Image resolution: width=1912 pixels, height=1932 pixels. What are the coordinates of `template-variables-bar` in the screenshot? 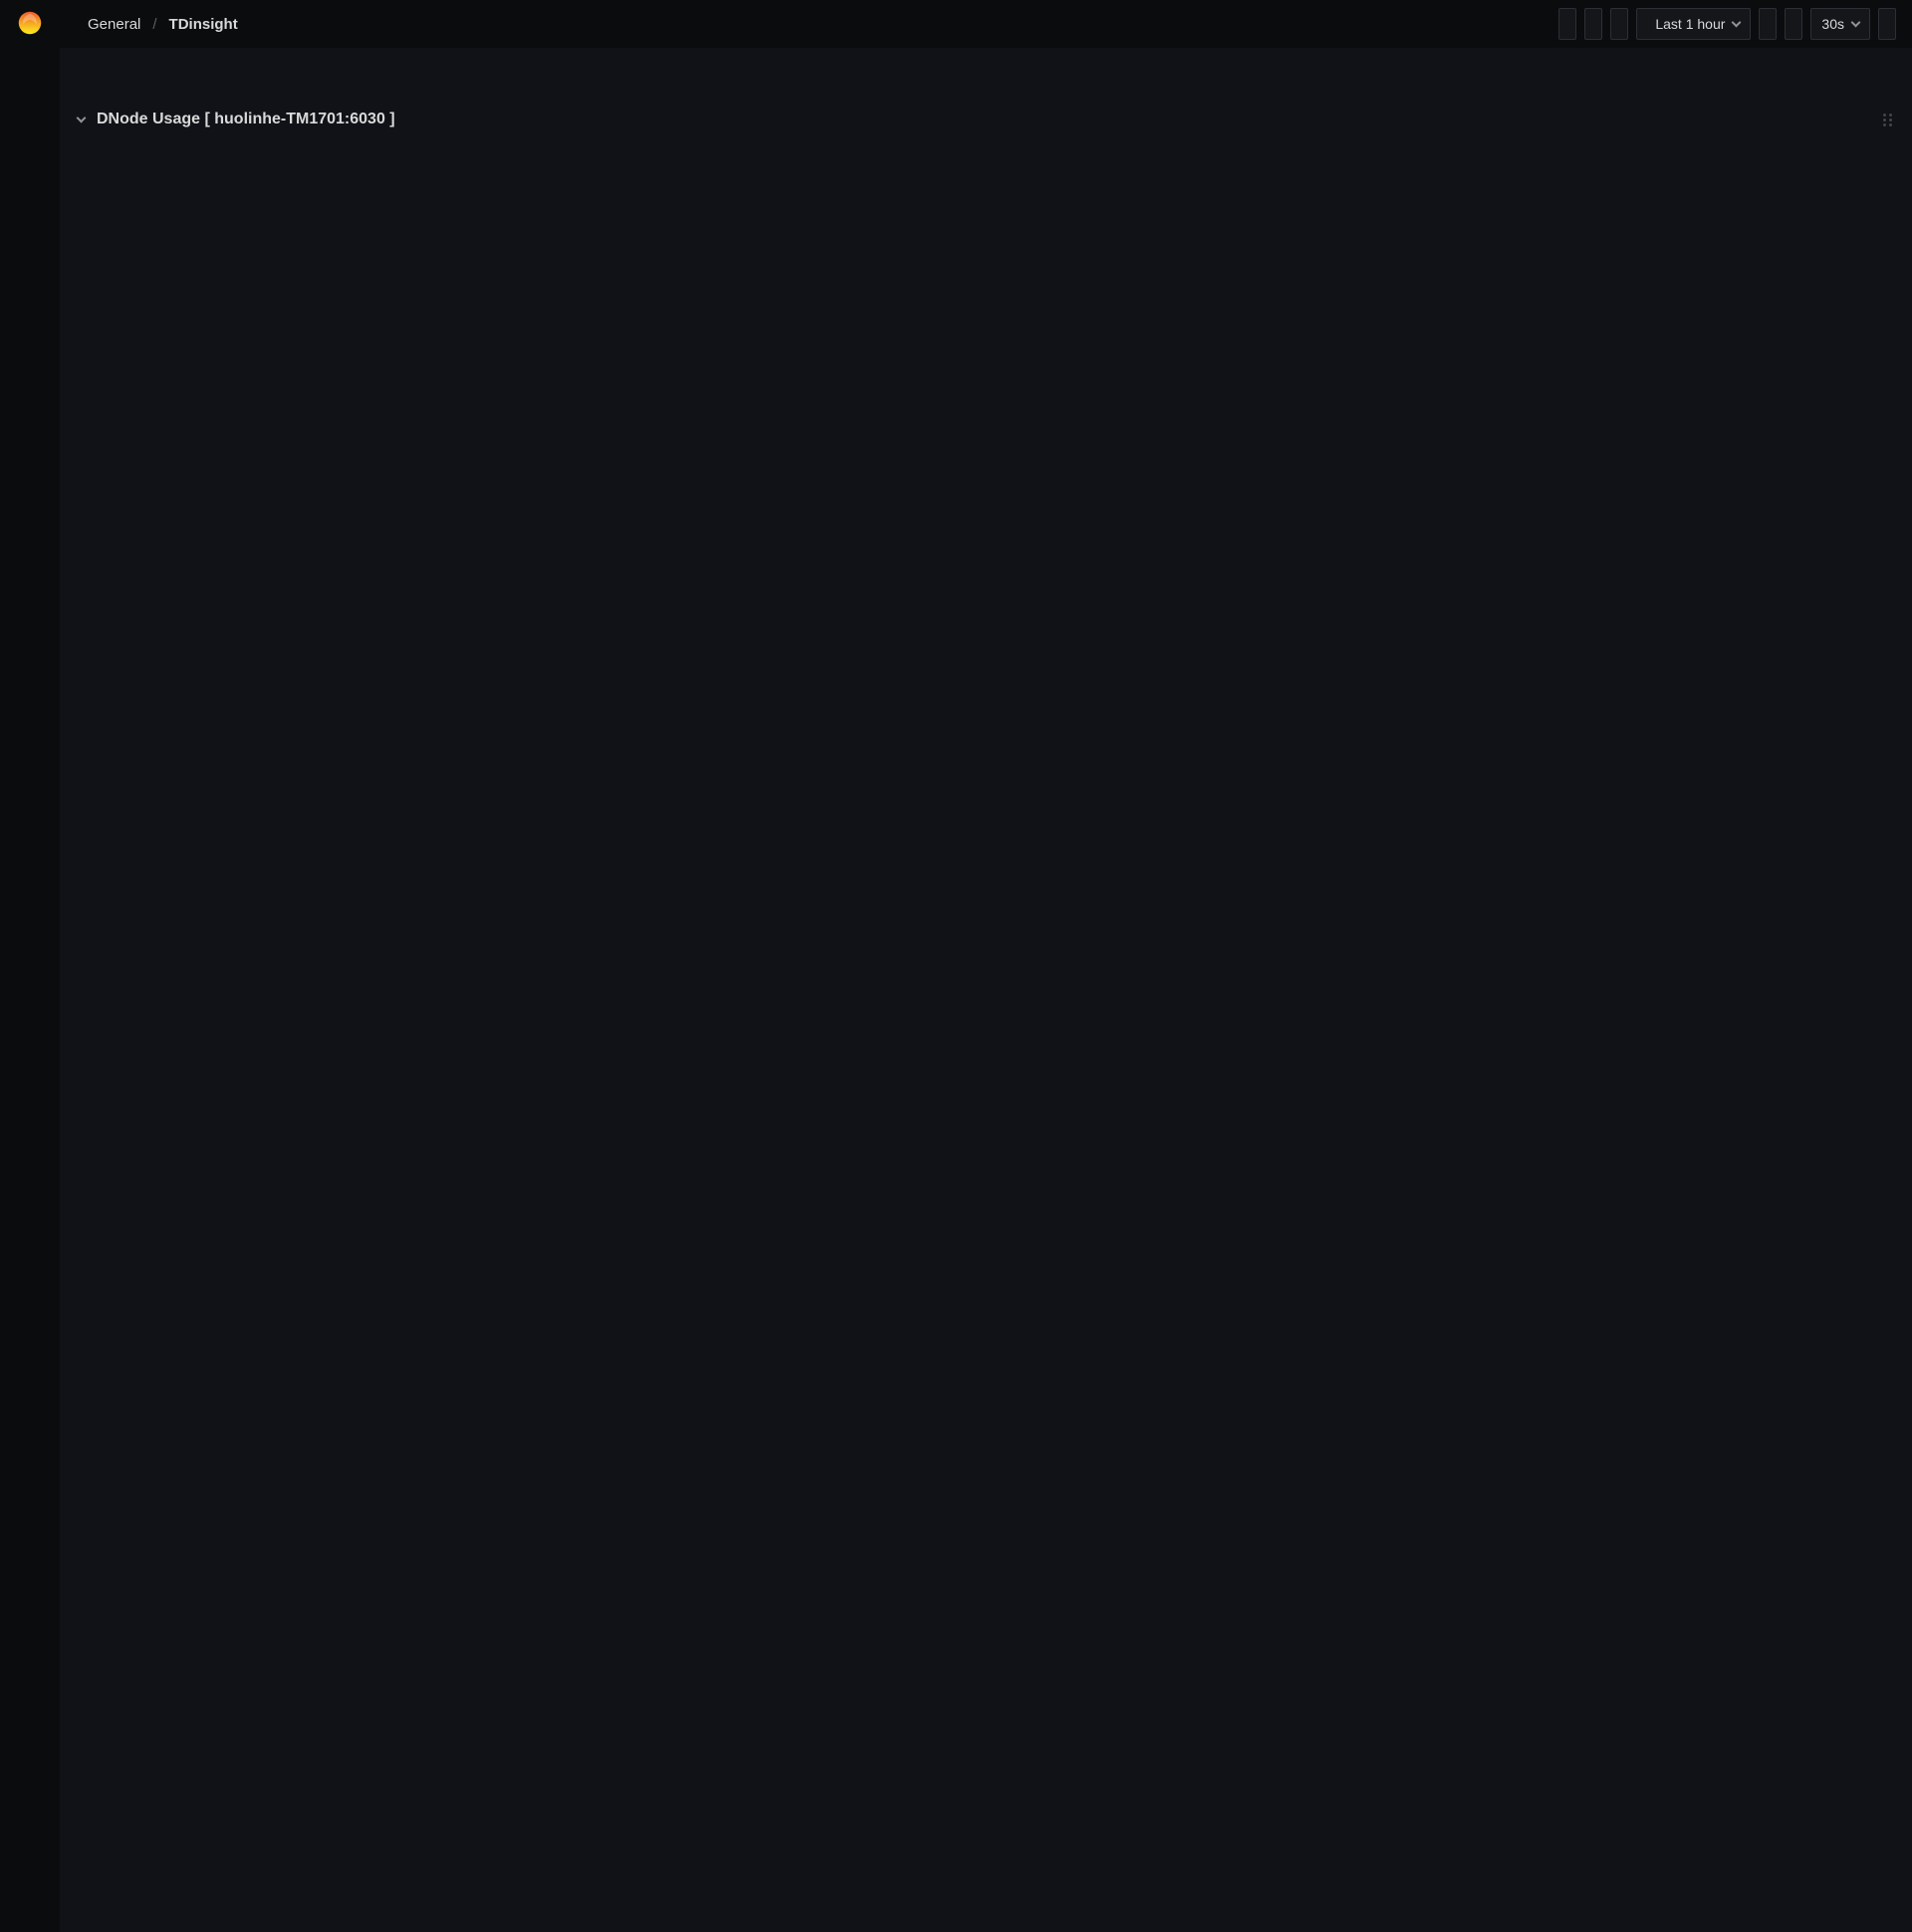 It's located at (986, 75).